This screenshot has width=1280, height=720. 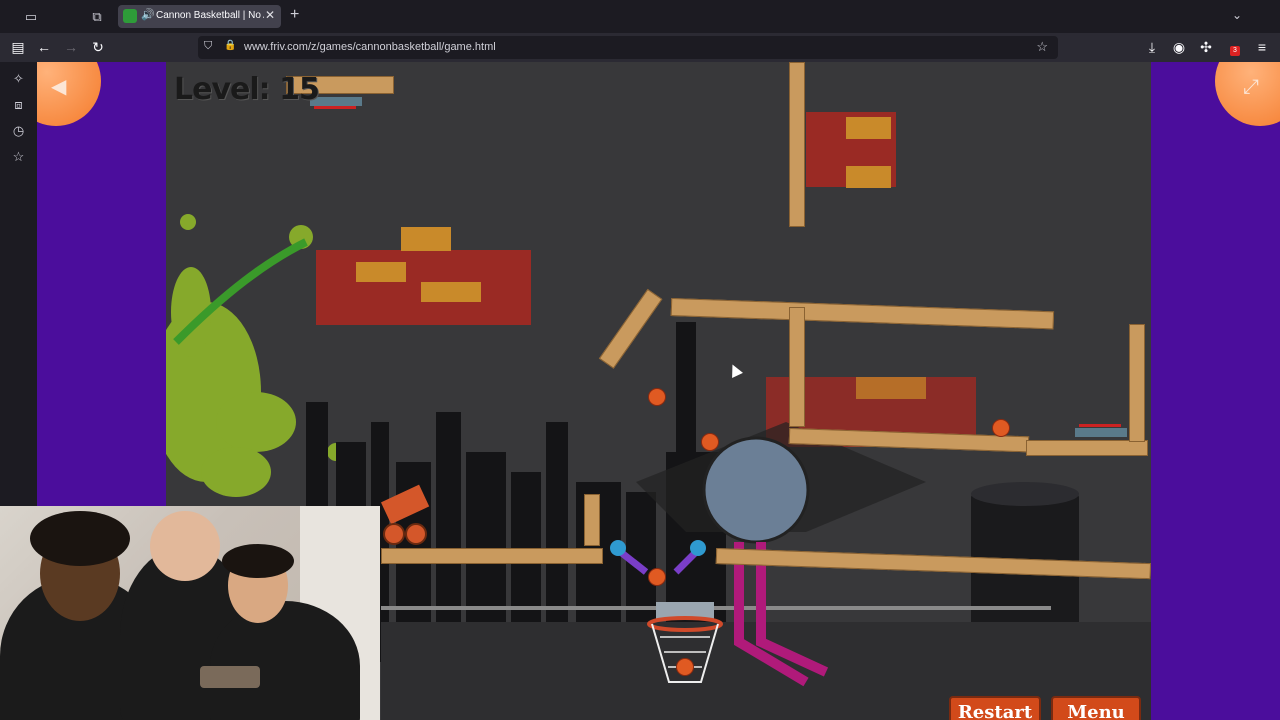 What do you see at coordinates (1152, 47) in the screenshot?
I see `download-icon: ⤓` at bounding box center [1152, 47].